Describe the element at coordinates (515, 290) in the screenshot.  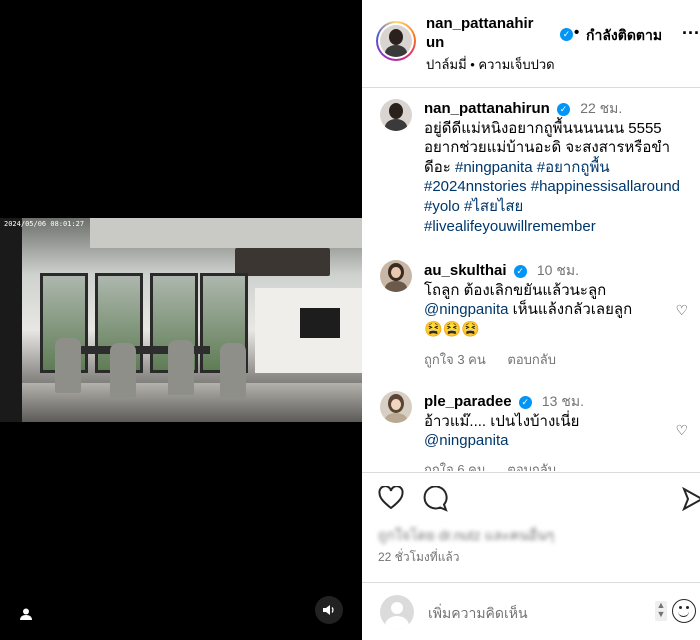
I see `comment-text: โถลูก ต้องเลิกขยันแล้วนะลูก` at that location.